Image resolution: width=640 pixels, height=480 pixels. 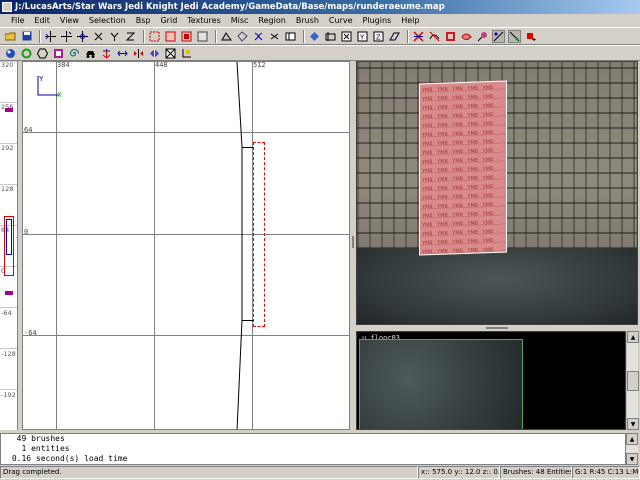 I want to click on flip-z-icon, so click(x=82, y=36).